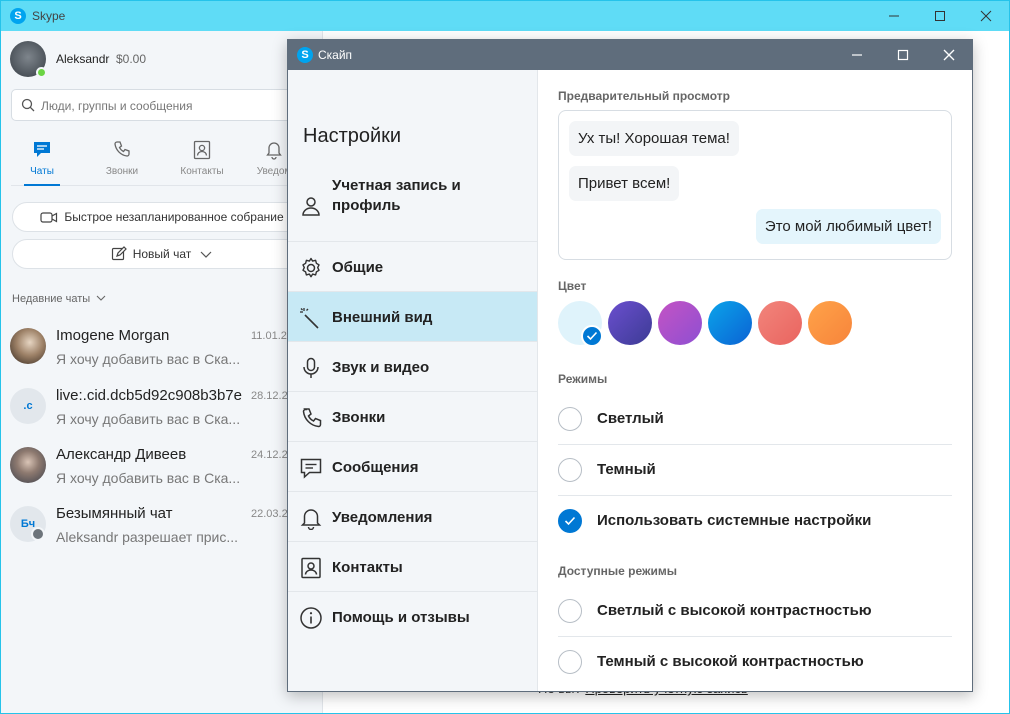 This screenshot has height=714, width=1010. What do you see at coordinates (42, 164) in the screenshot?
I see `tab-chats: Чаты` at bounding box center [42, 164].